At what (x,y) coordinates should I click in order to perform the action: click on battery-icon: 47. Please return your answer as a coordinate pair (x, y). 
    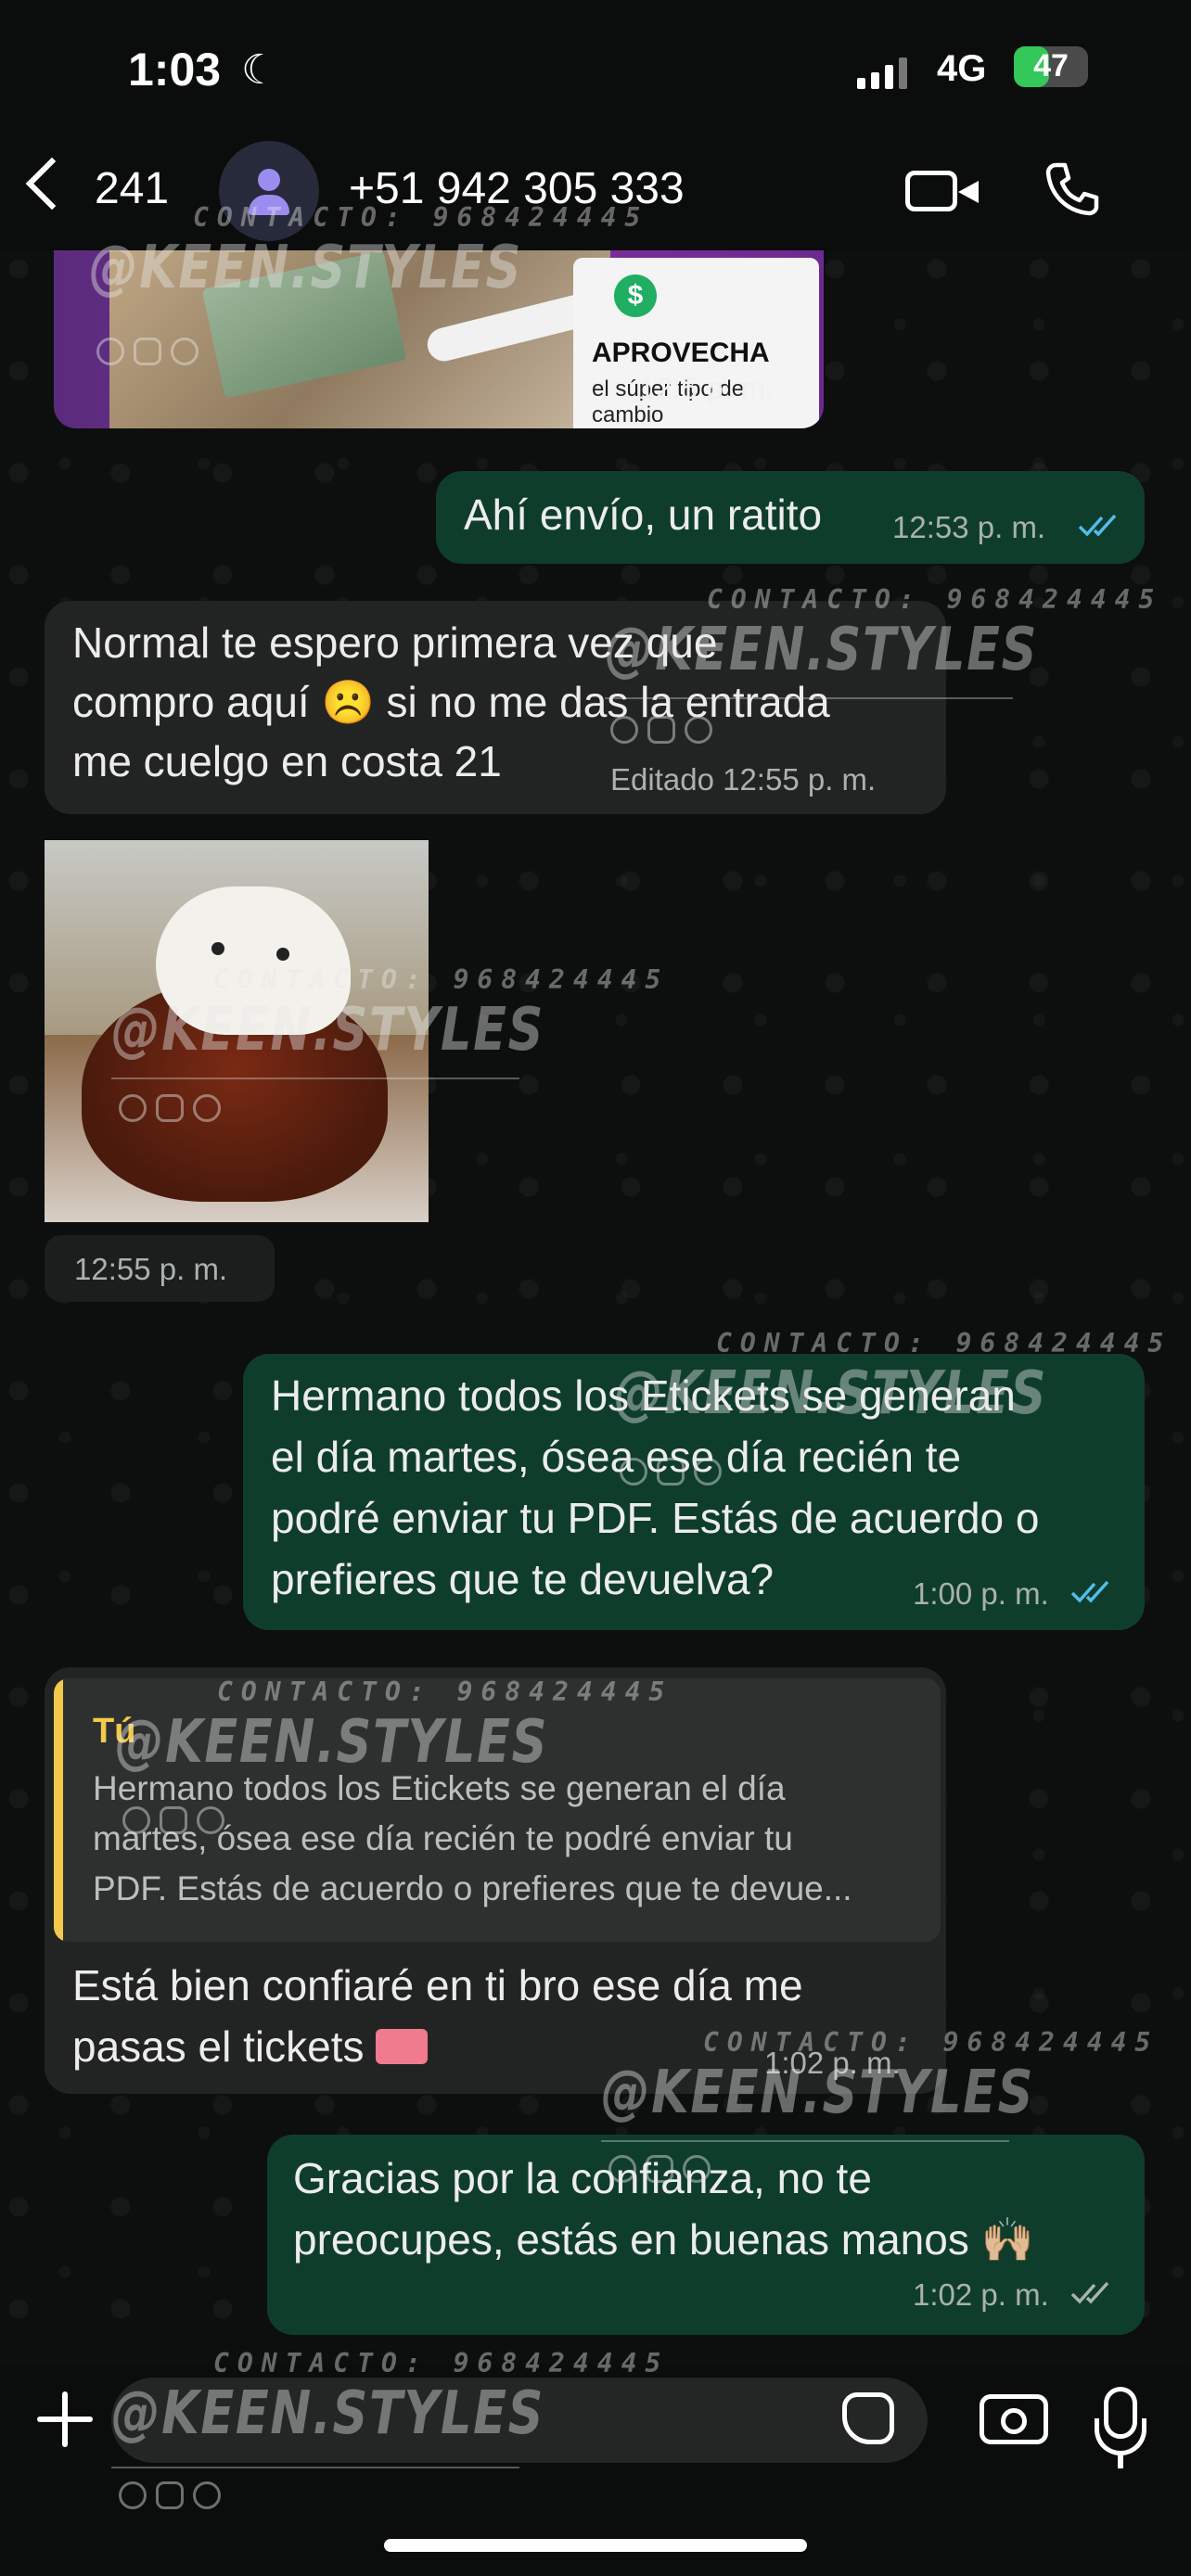
    Looking at the image, I should click on (1051, 66).